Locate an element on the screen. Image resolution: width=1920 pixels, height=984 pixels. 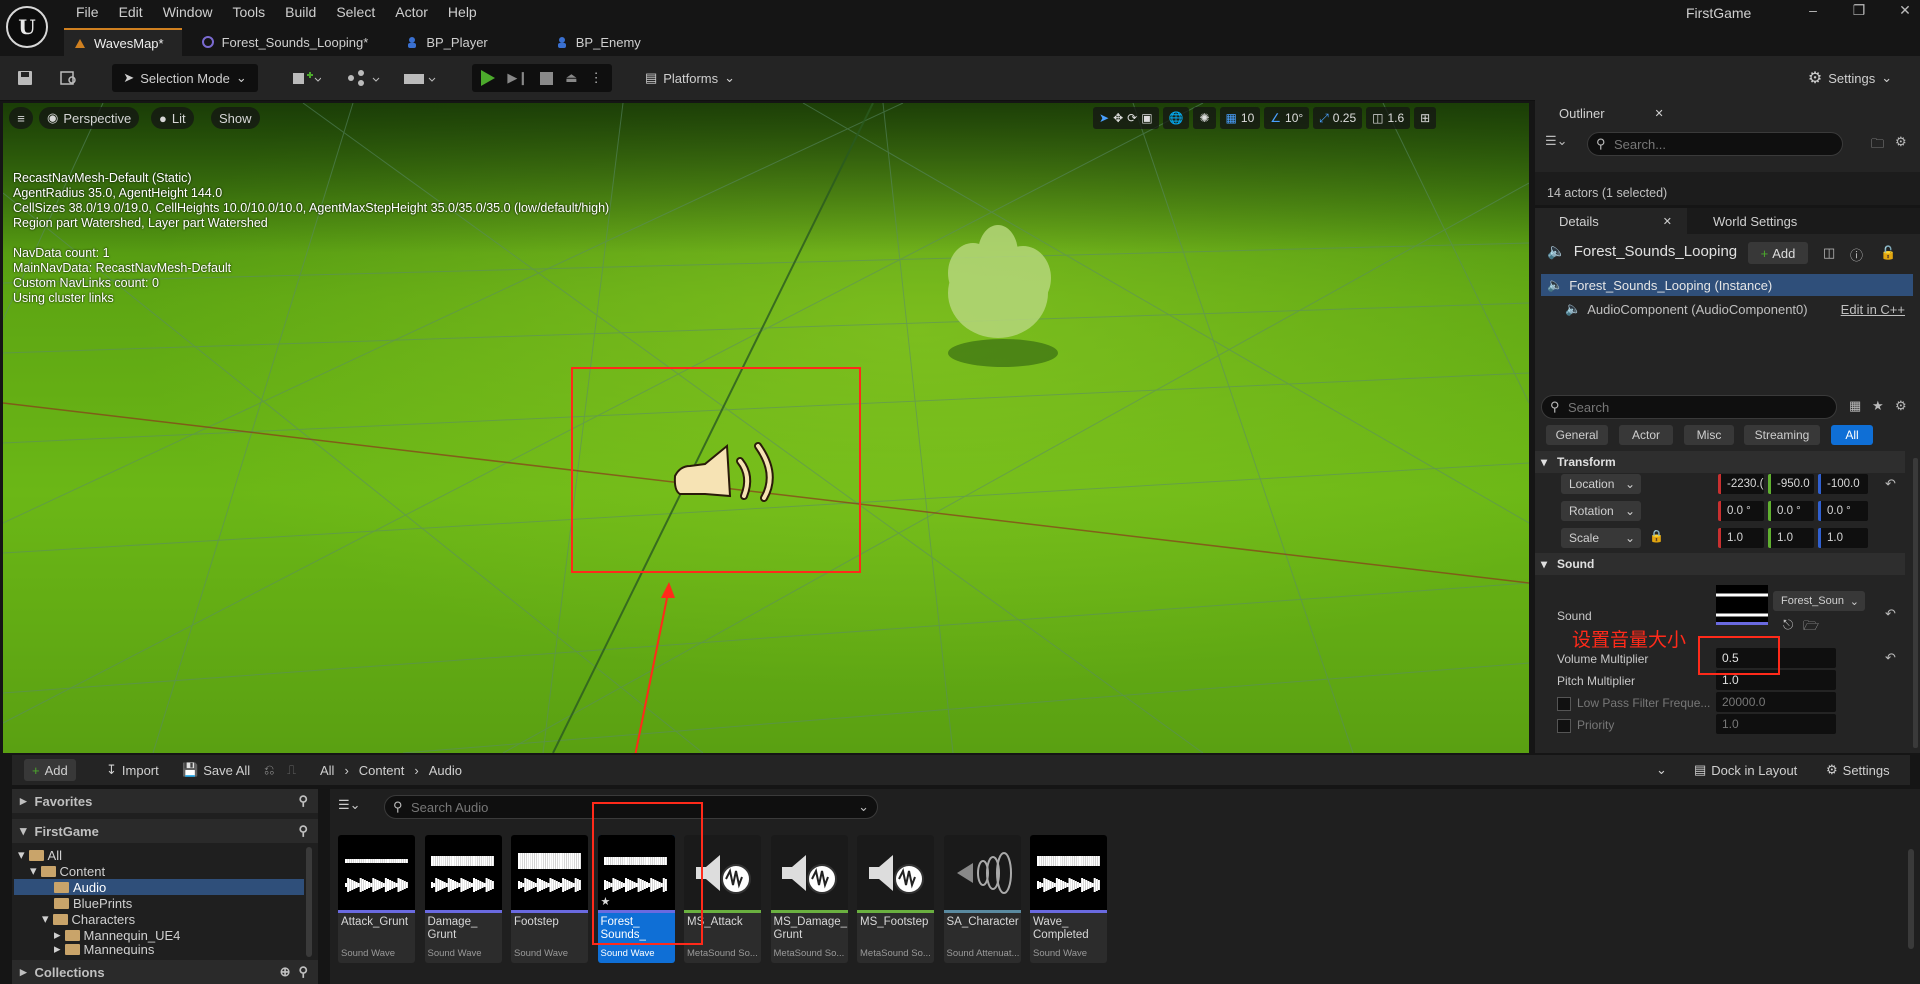
menu-help: Help is located at coordinates (462, 12).